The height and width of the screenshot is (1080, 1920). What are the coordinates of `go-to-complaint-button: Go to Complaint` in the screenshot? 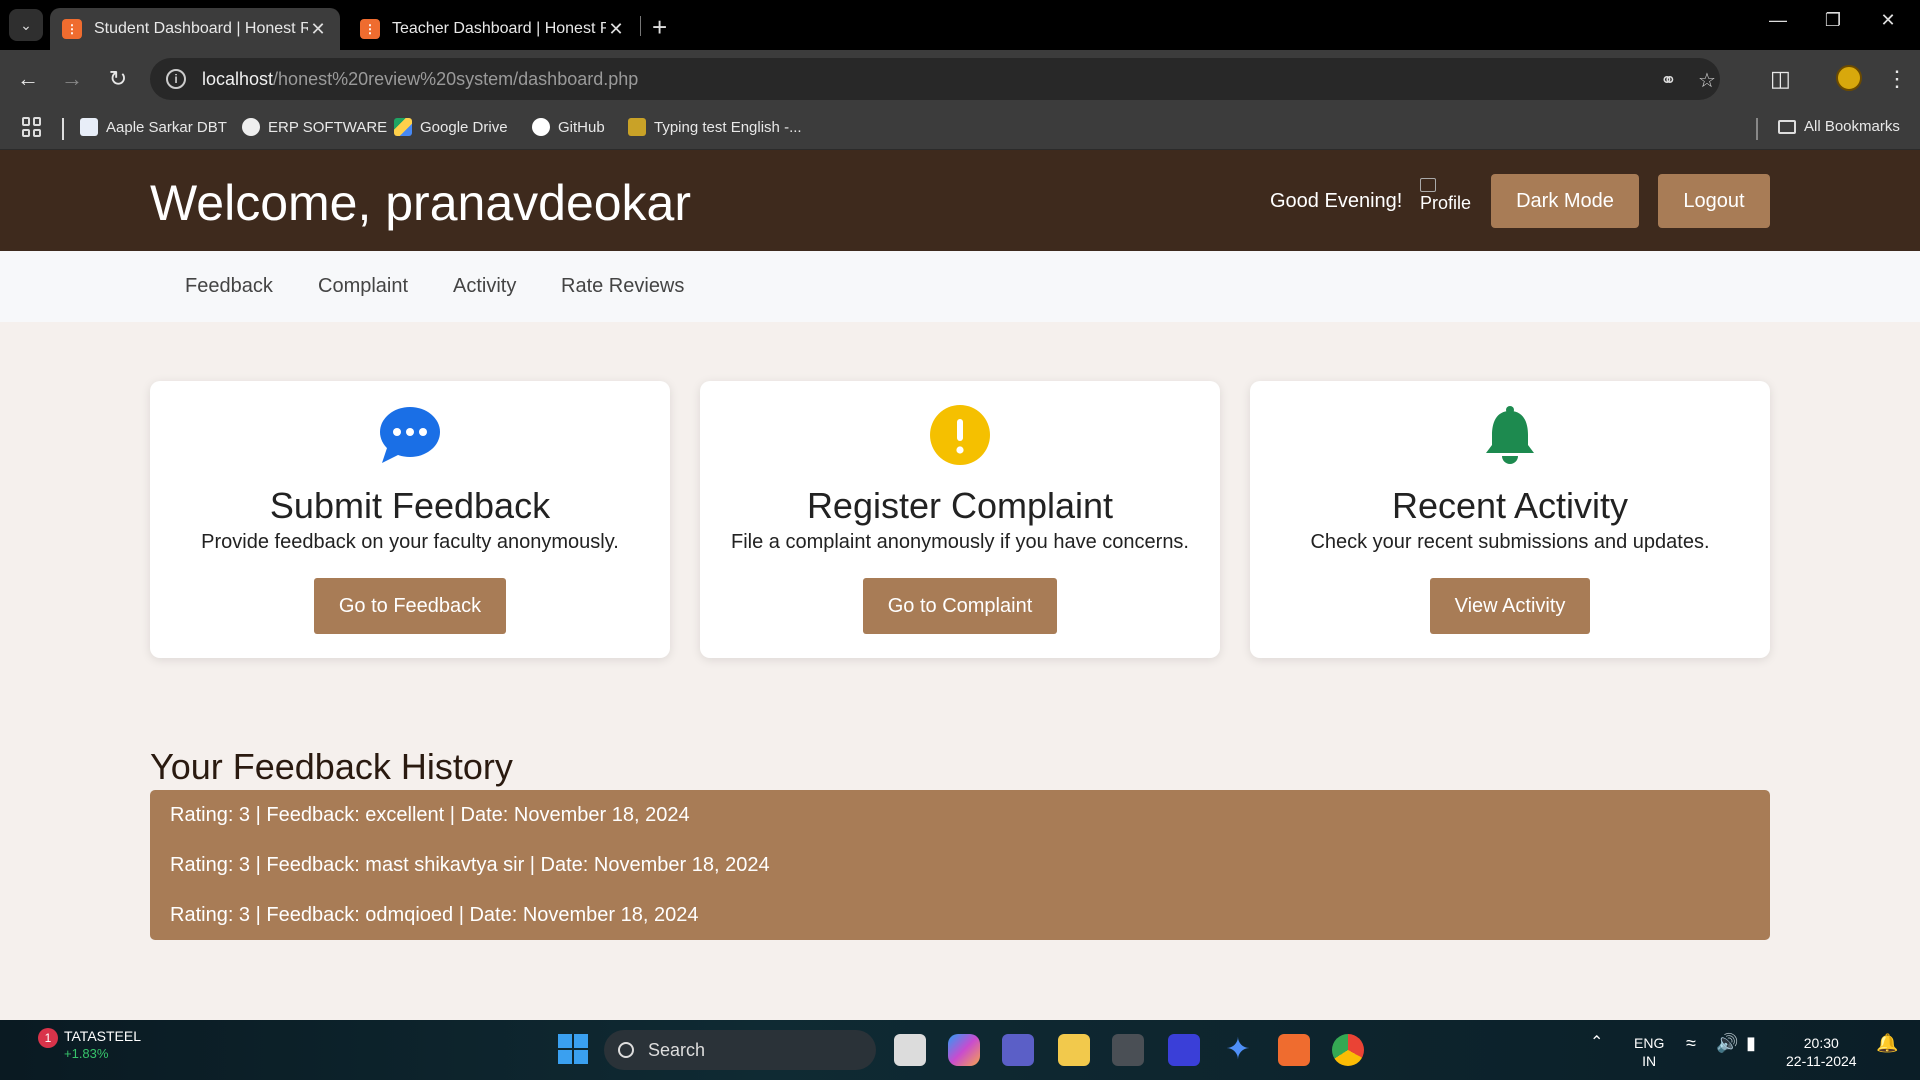 It's located at (960, 606).